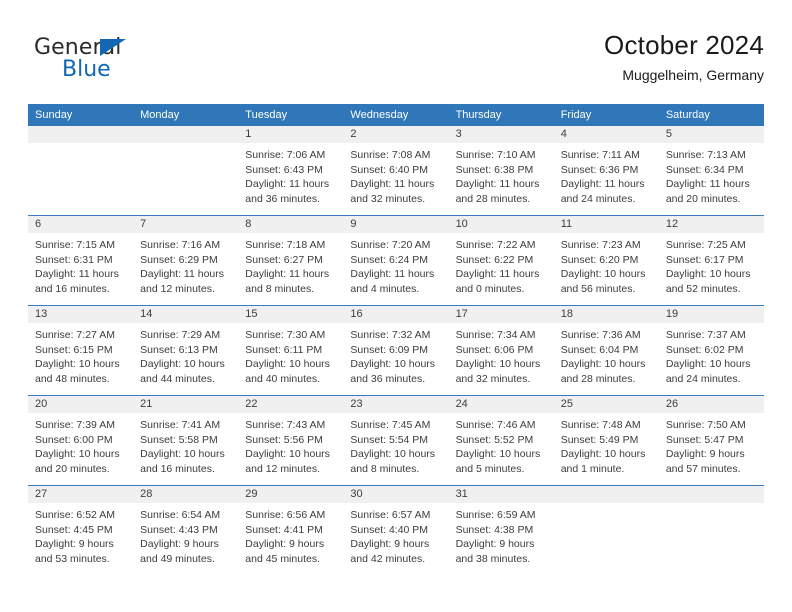  I want to click on day-detail-line: Sunrise: 7:46 AM, so click(495, 425).